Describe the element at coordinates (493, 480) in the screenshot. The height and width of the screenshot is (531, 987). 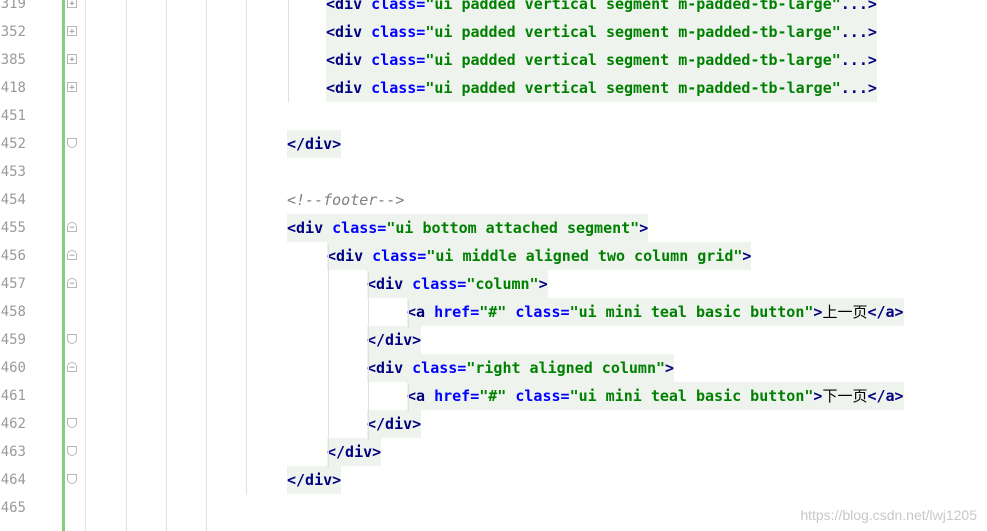
I see `code-line: 464 </div>` at that location.